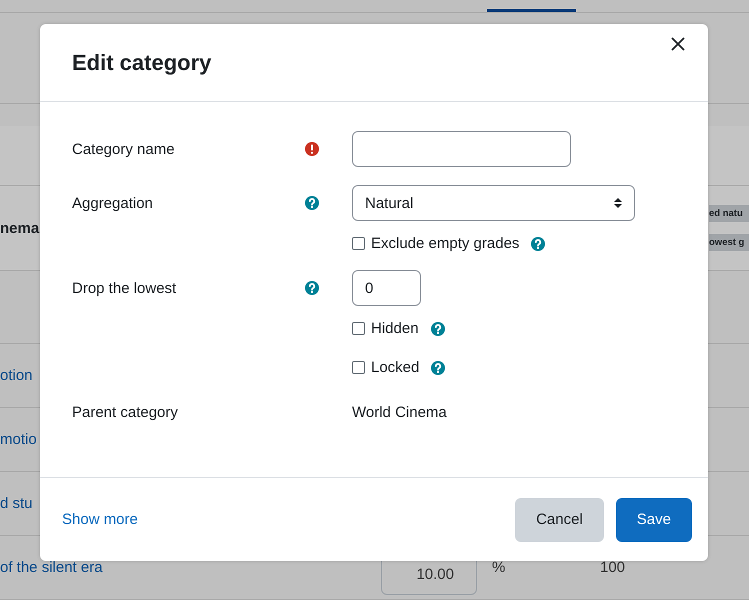 The width and height of the screenshot is (749, 600). What do you see at coordinates (678, 44) in the screenshot?
I see `close-icon` at bounding box center [678, 44].